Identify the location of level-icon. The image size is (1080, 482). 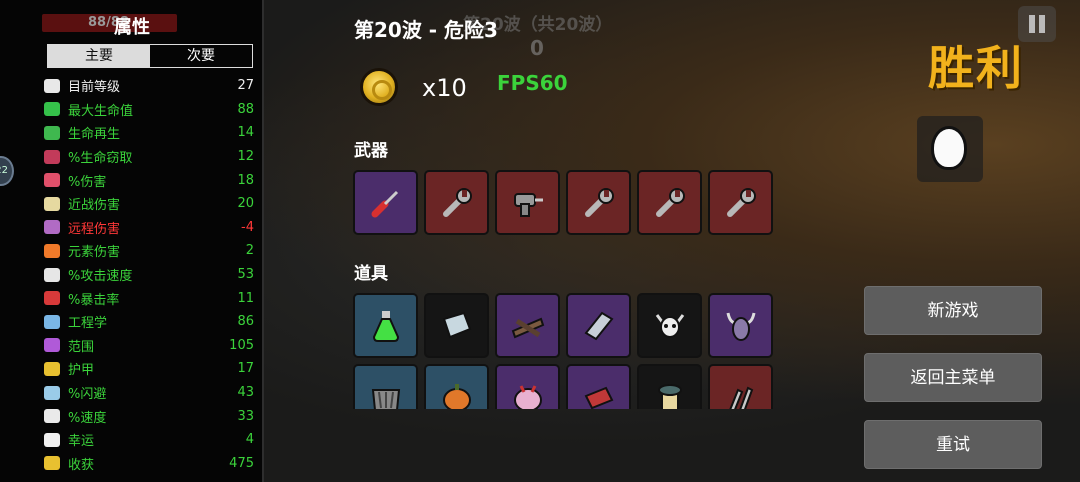
(52, 85).